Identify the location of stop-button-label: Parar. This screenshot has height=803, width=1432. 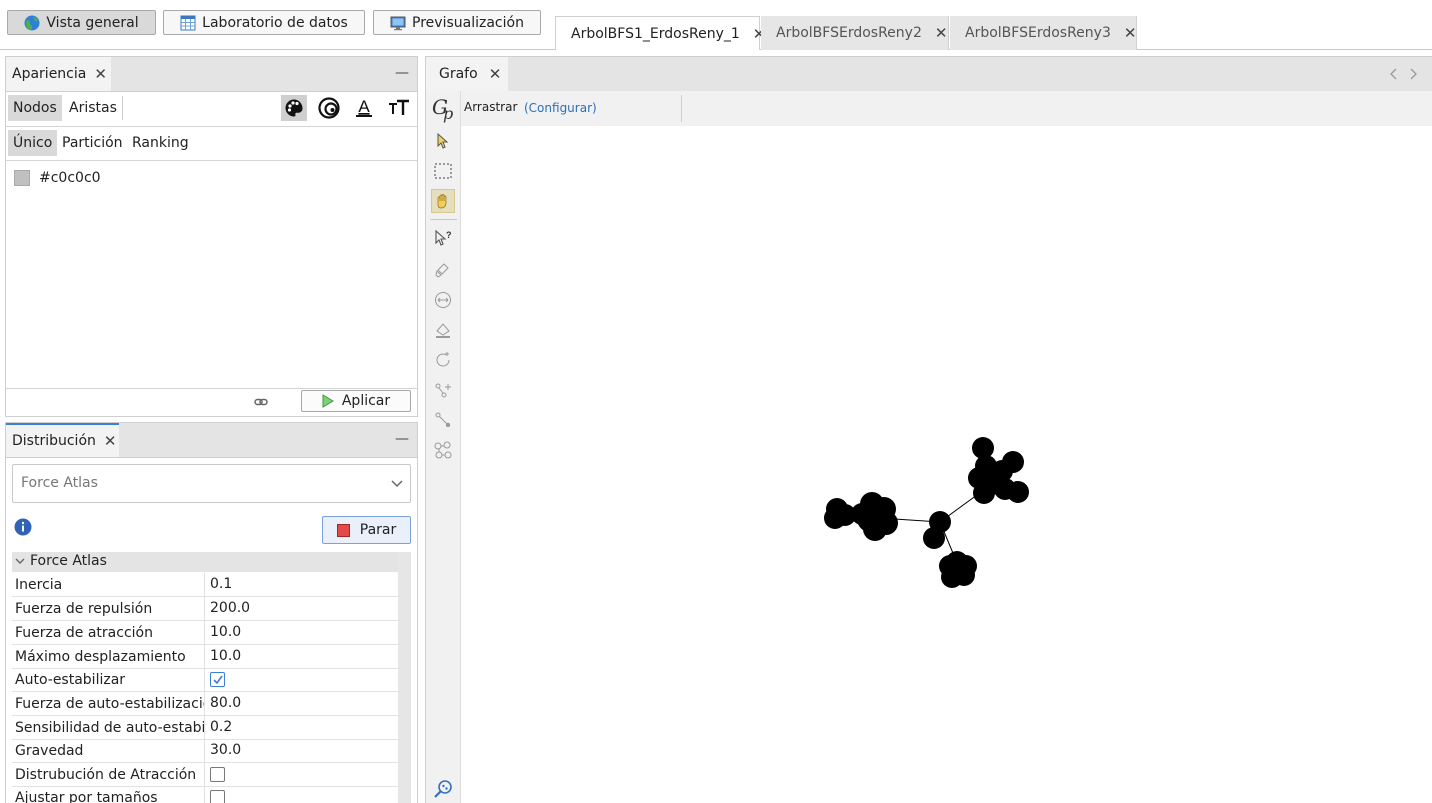
(378, 530).